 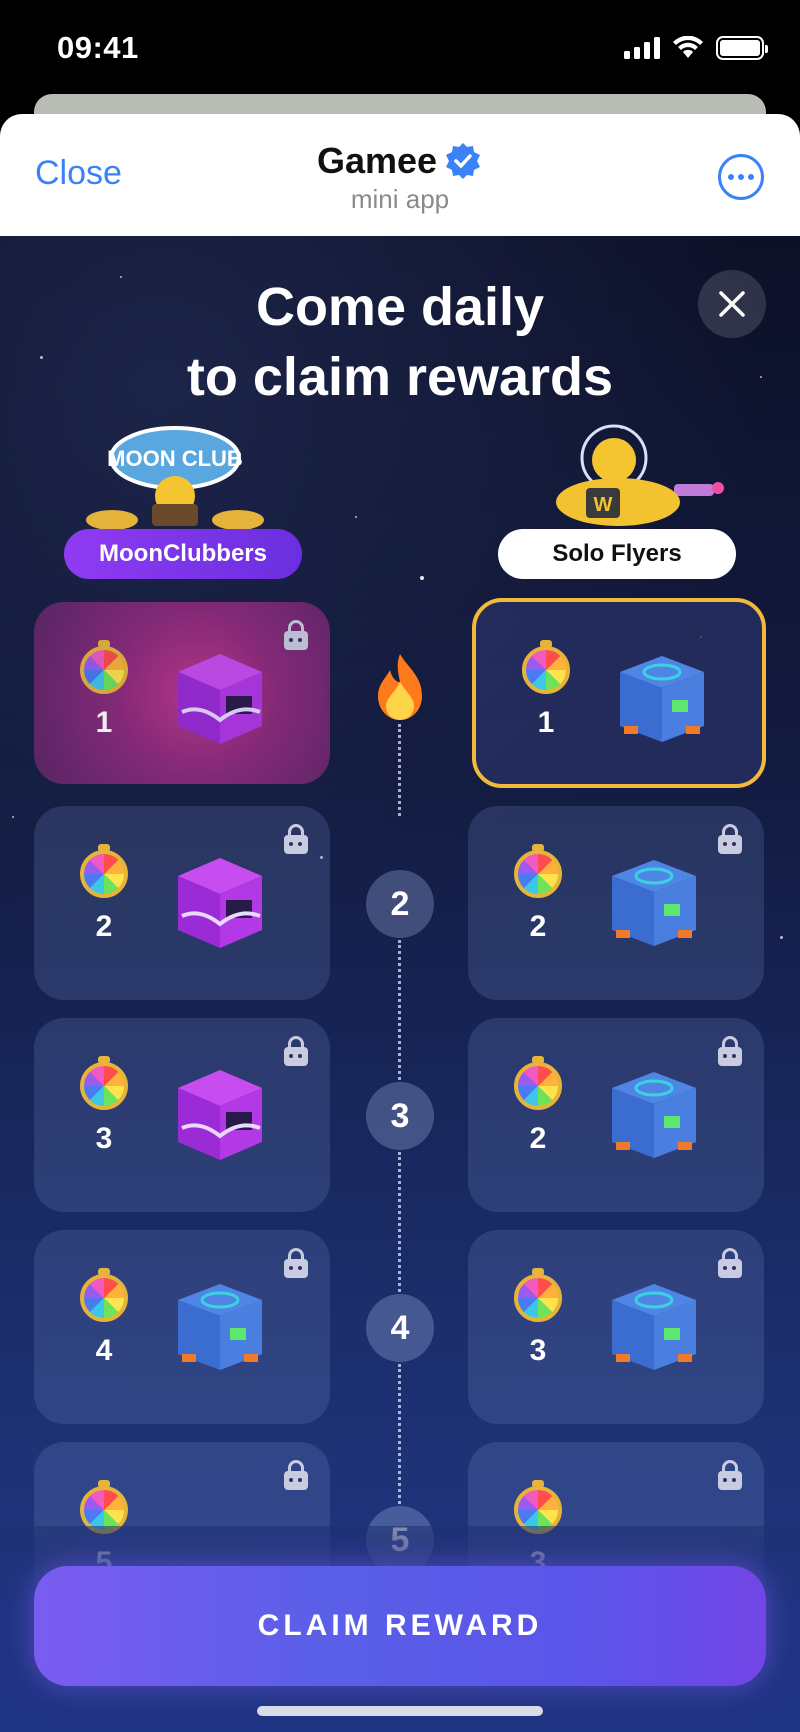 I want to click on day-marker: 3, so click(x=400, y=1116).